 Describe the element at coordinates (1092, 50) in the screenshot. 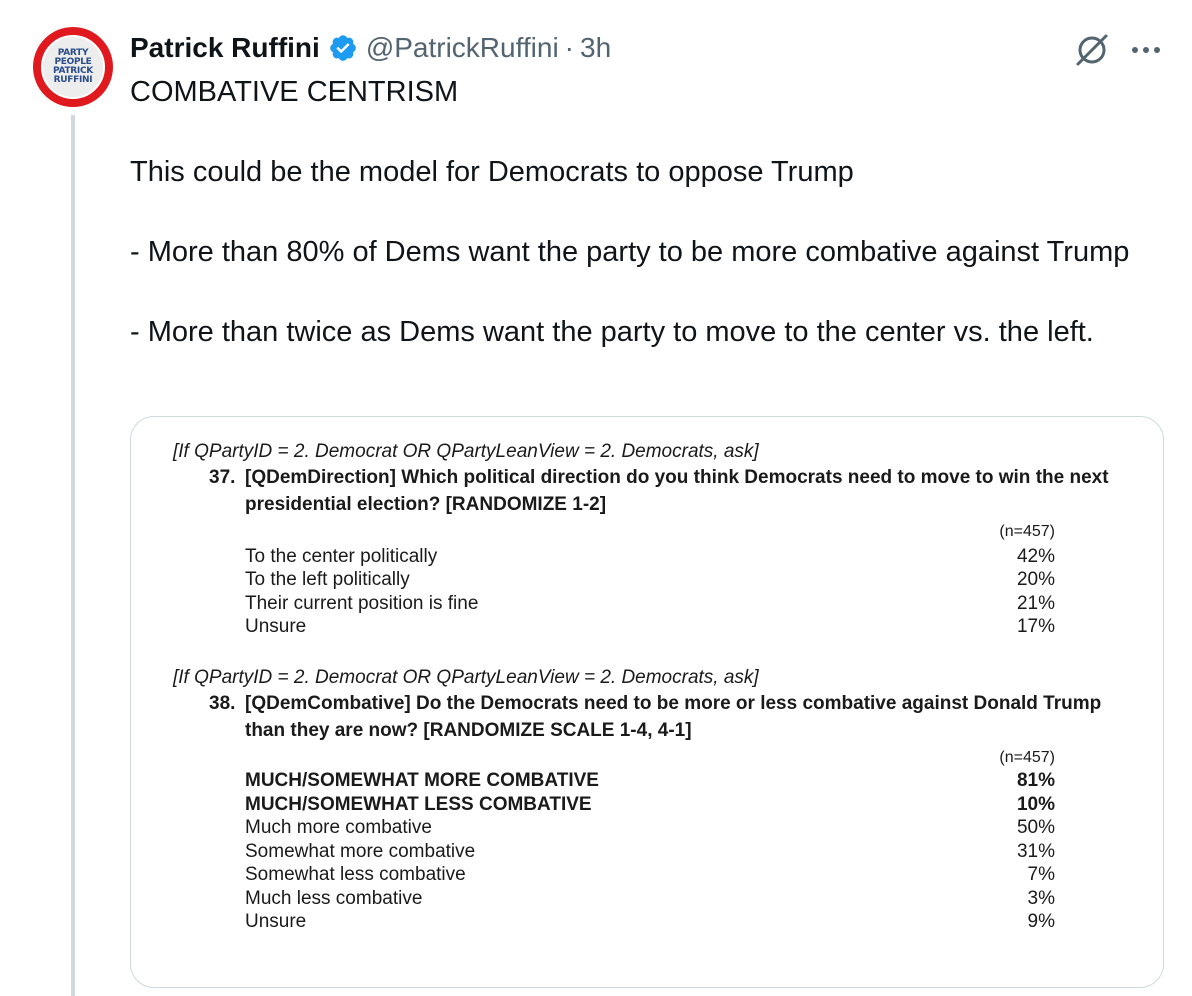

I see `grok-icon` at that location.